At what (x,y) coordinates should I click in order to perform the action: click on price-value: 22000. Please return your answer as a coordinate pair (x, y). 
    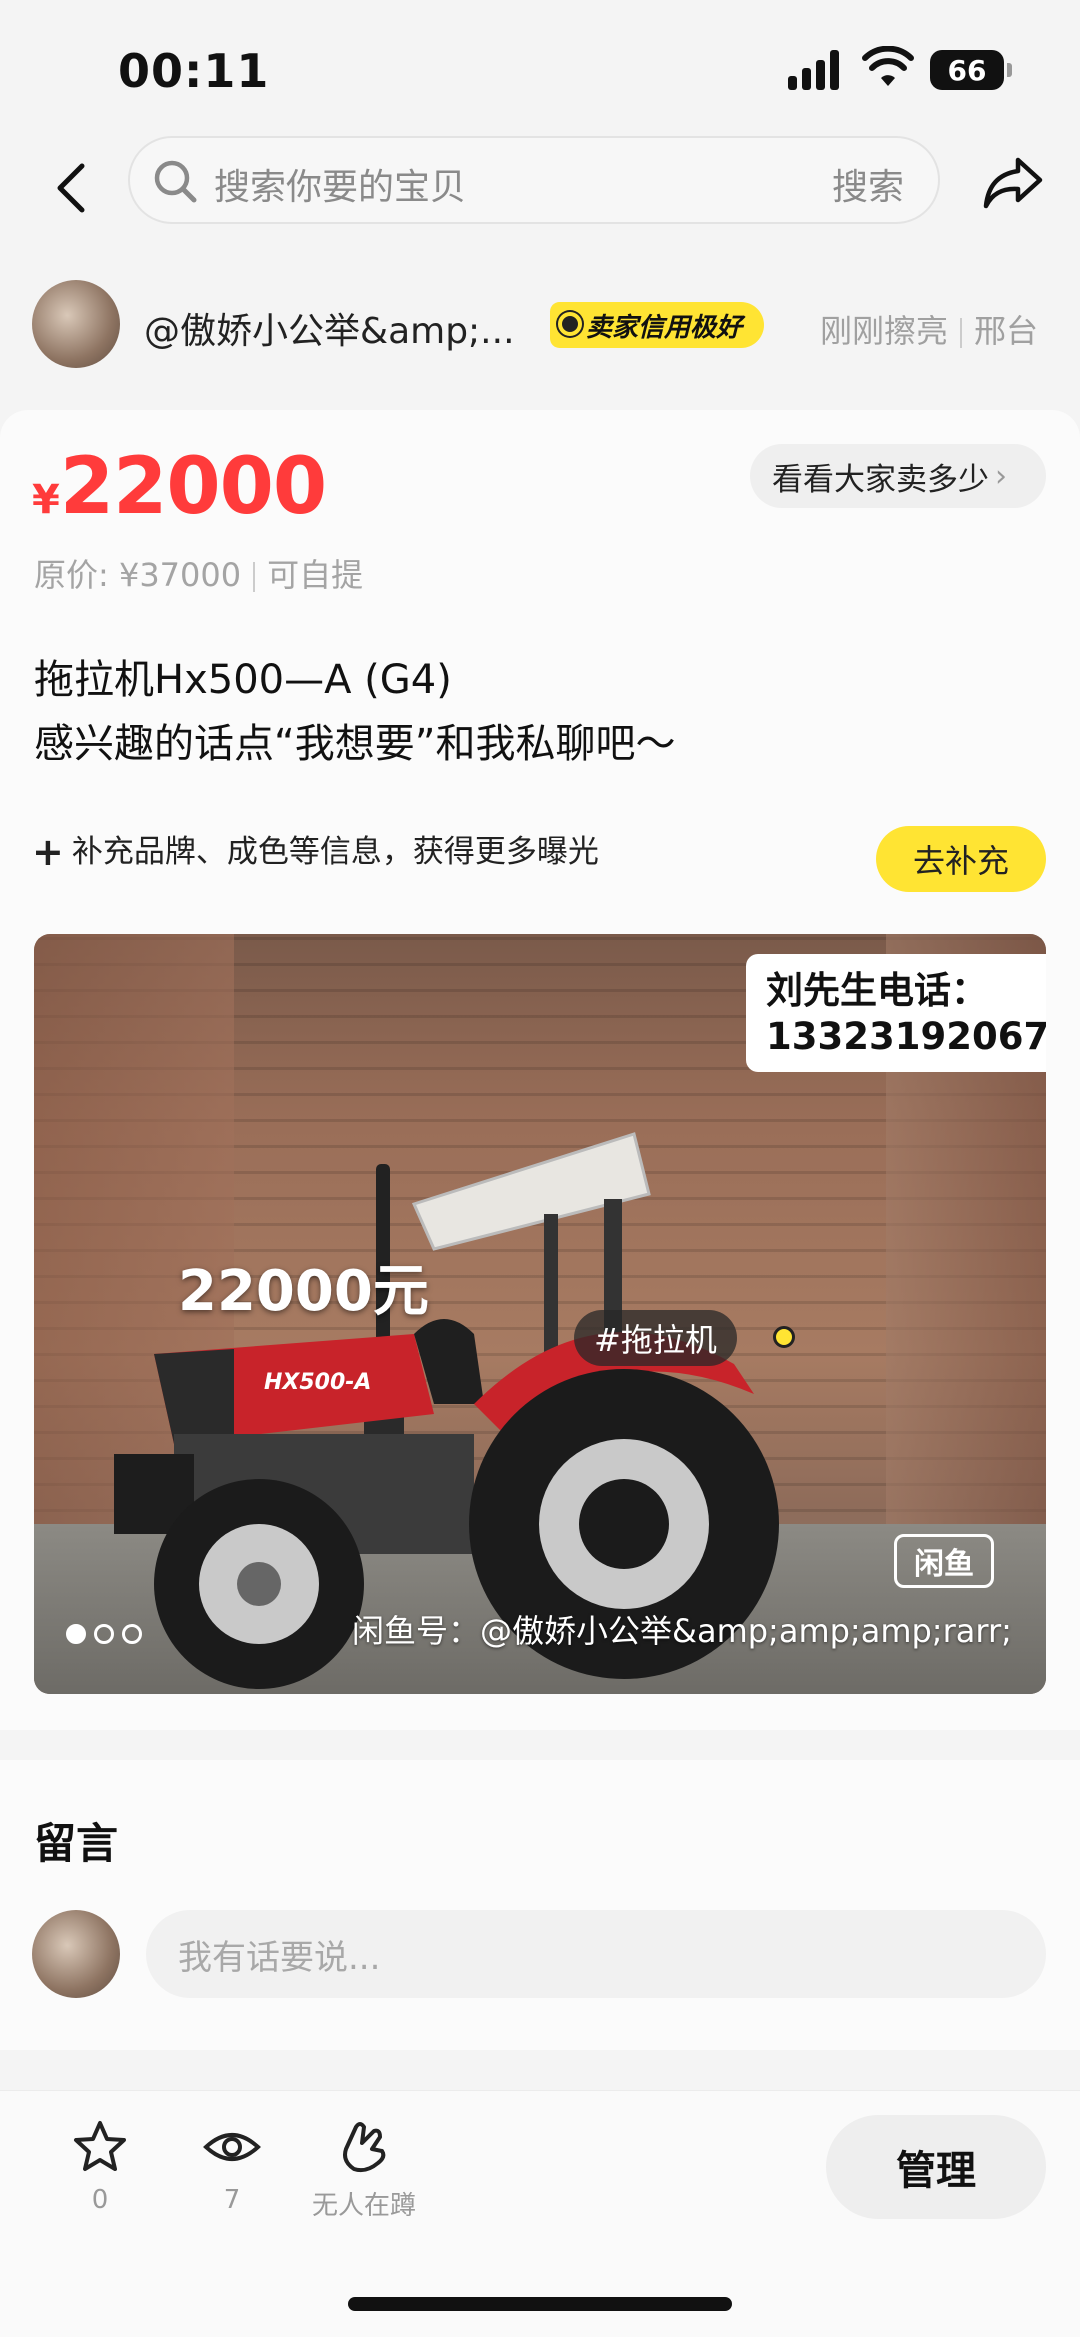
    Looking at the image, I should click on (193, 487).